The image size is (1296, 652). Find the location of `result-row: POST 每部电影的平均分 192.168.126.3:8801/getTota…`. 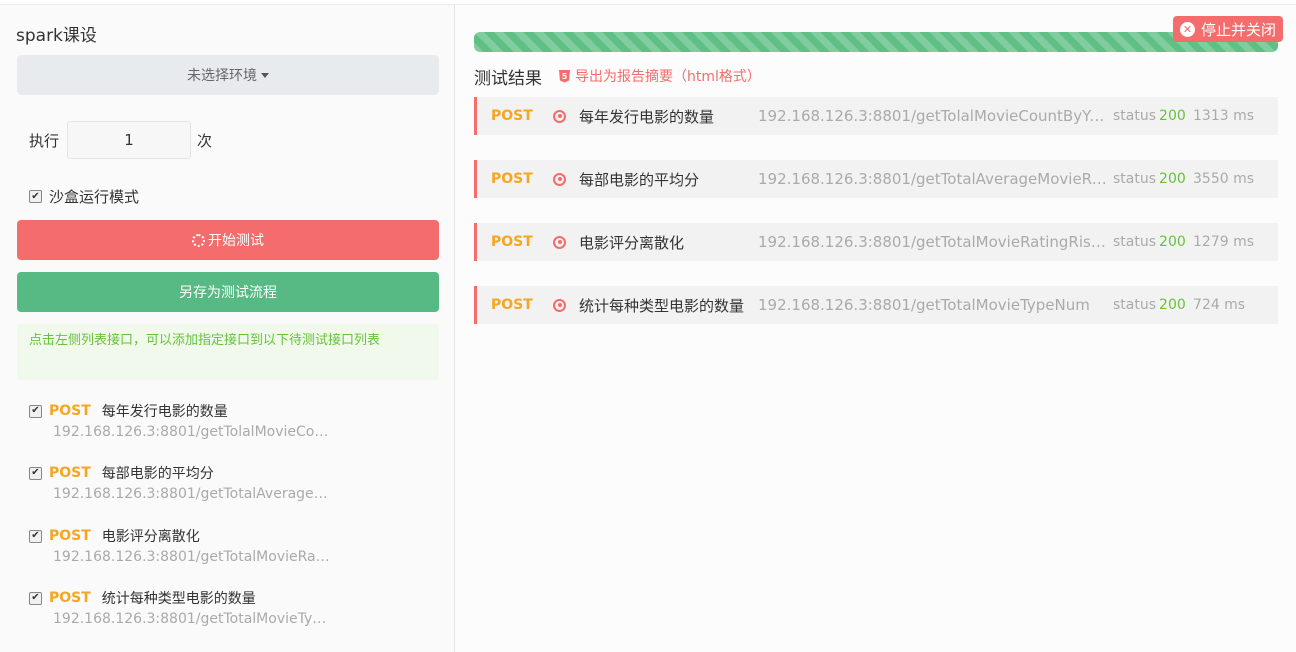

result-row: POST 每部电影的平均分 192.168.126.3:8801/getTota… is located at coordinates (876, 179).